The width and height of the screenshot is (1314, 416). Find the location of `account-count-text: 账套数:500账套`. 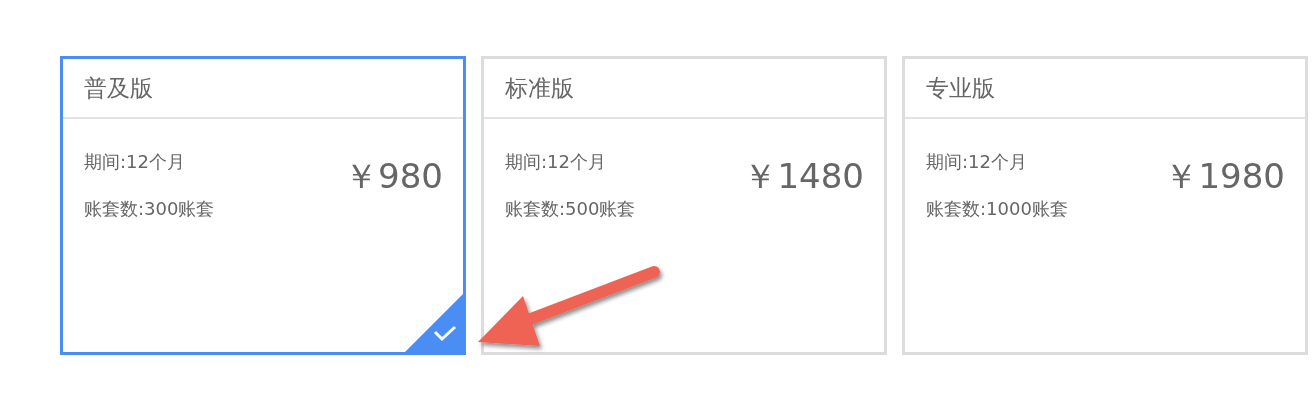

account-count-text: 账套数:500账套 is located at coordinates (570, 209).